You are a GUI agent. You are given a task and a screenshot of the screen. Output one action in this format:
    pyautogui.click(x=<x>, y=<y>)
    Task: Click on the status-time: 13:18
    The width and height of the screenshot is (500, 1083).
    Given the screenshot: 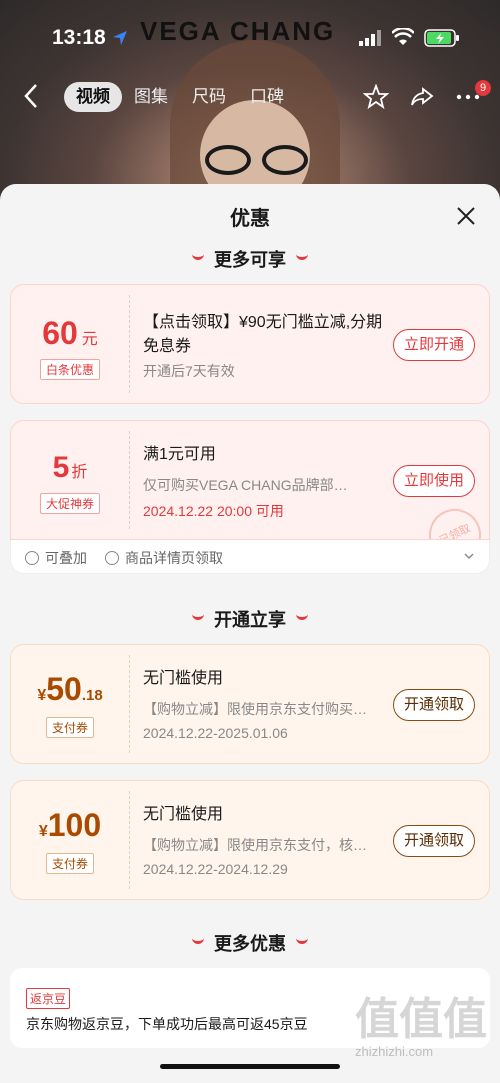 What is the action you would take?
    pyautogui.click(x=79, y=37)
    